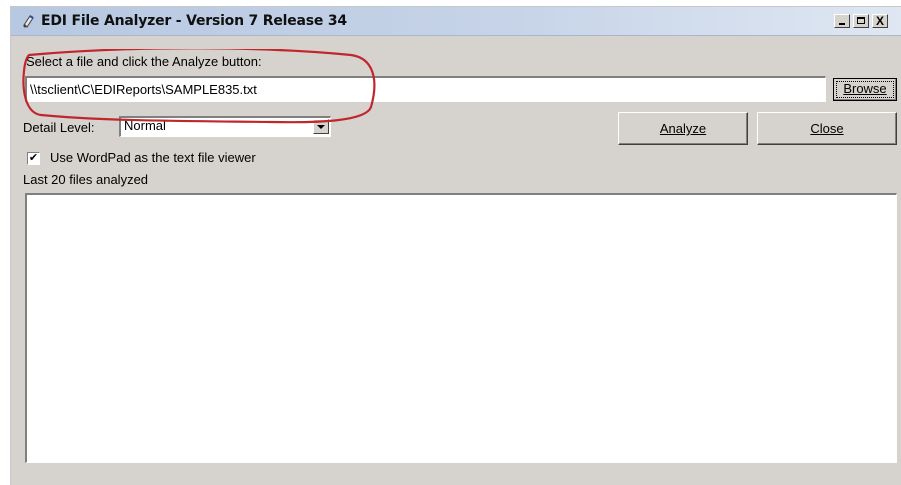 The image size is (901, 485). I want to click on wordpad-checkbox-label: Use WordPad as the text file viewer, so click(153, 157).